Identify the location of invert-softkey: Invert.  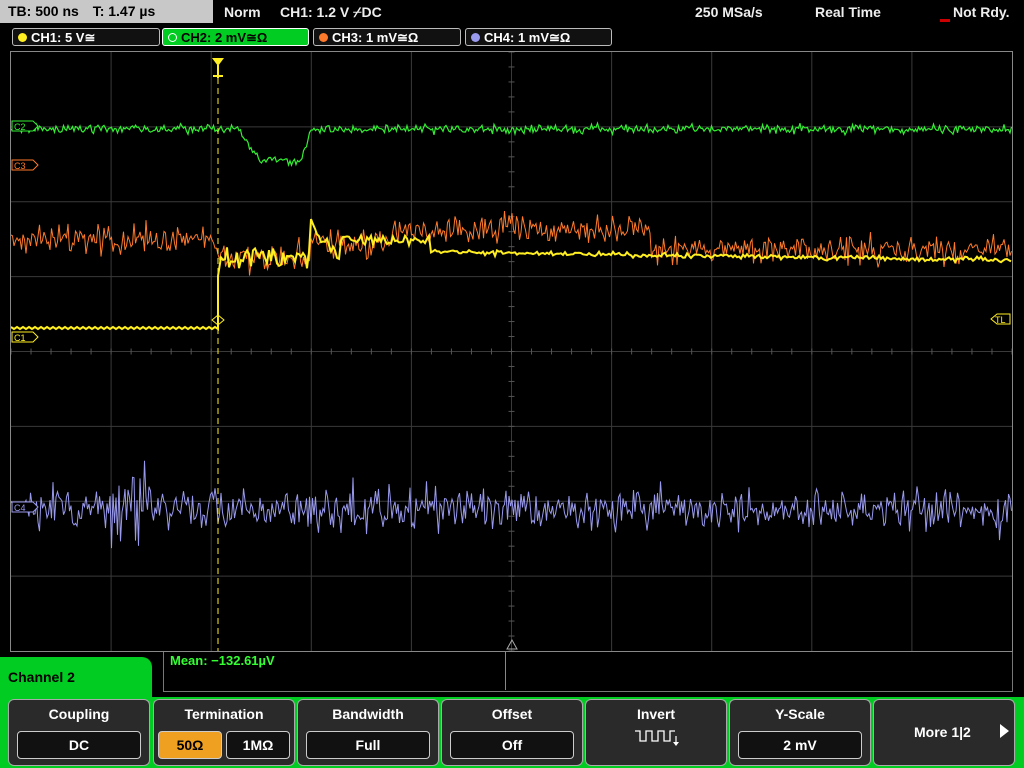
(656, 732).